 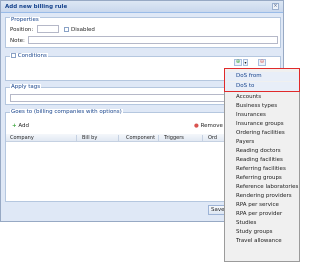 What do you see at coordinates (262, 106) in the screenshot?
I see `menu-item: Business types` at bounding box center [262, 106].